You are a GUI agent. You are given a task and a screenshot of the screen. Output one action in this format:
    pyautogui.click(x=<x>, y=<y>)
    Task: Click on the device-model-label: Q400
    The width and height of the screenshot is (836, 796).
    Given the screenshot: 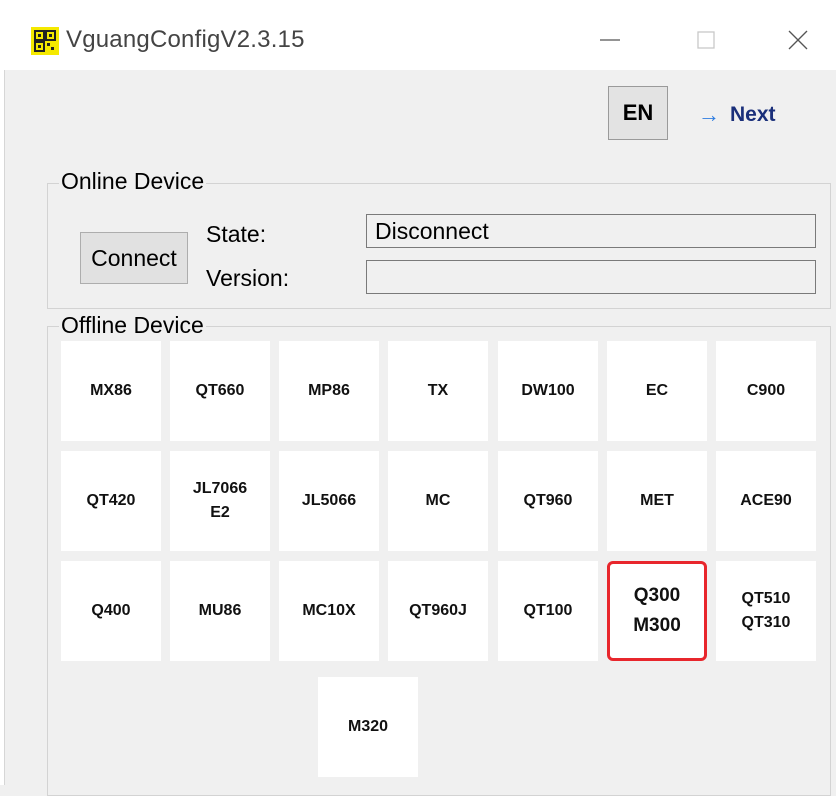 What is the action you would take?
    pyautogui.click(x=111, y=610)
    